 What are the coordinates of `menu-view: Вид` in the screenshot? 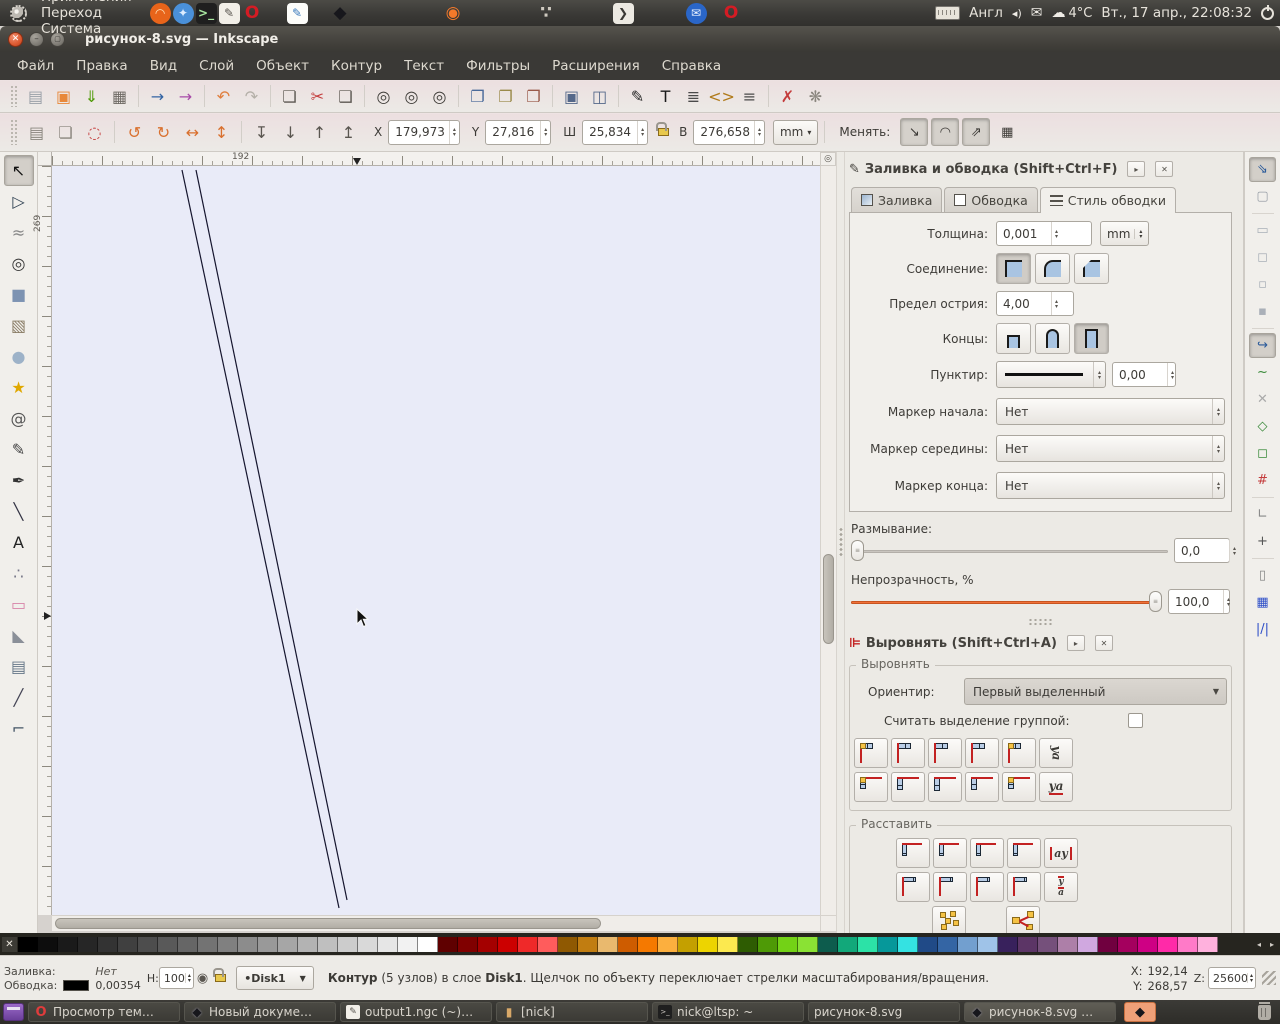 It's located at (163, 66).